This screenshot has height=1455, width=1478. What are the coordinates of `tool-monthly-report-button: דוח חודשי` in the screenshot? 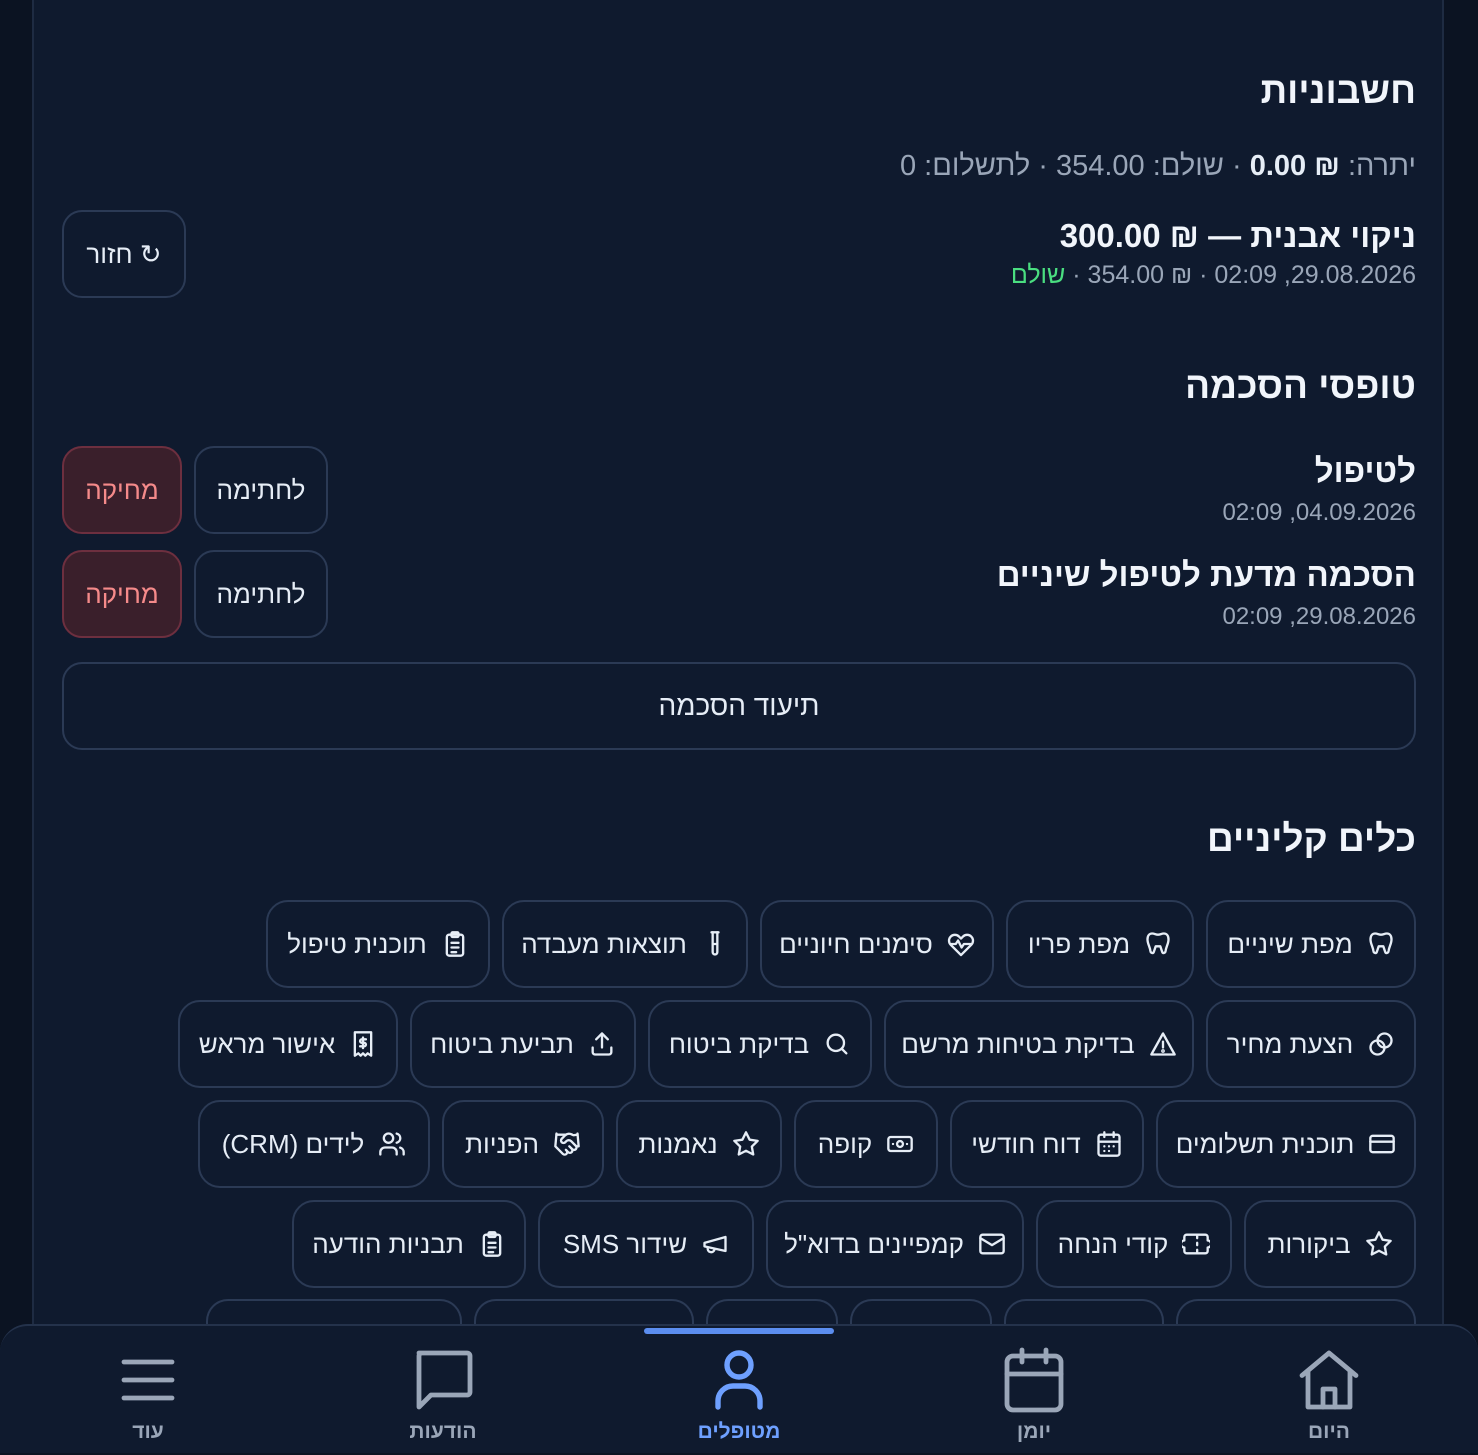 It's located at (1047, 1144).